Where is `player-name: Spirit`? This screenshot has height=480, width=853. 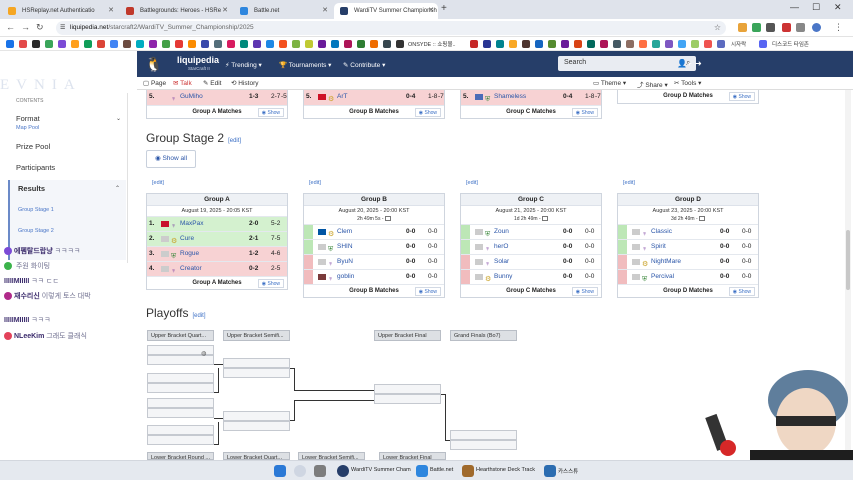
player-name: Spirit is located at coordinates (658, 247).